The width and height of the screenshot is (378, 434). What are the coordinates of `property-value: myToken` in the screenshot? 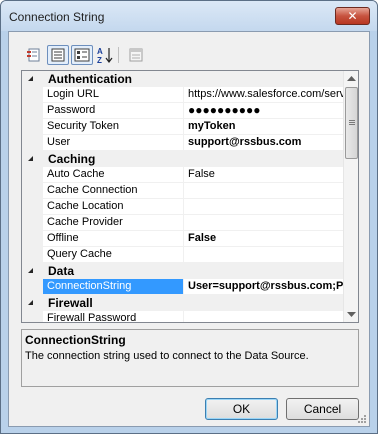 It's located at (263, 127).